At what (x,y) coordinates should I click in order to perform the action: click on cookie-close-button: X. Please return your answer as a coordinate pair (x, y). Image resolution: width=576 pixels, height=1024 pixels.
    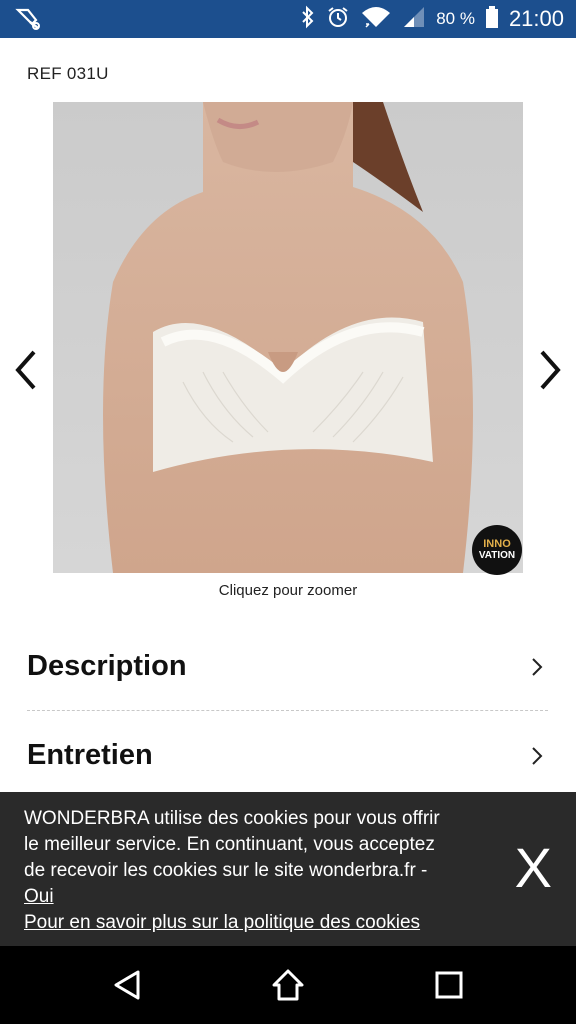
    Looking at the image, I should click on (533, 868).